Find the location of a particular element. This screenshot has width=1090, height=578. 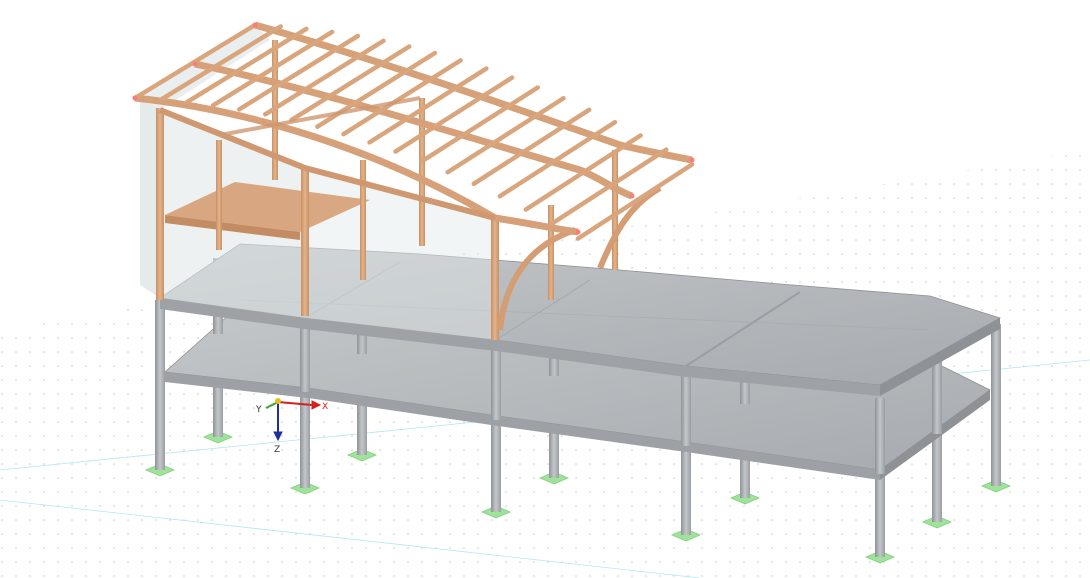

y-axis-label: Y is located at coordinates (258, 410).